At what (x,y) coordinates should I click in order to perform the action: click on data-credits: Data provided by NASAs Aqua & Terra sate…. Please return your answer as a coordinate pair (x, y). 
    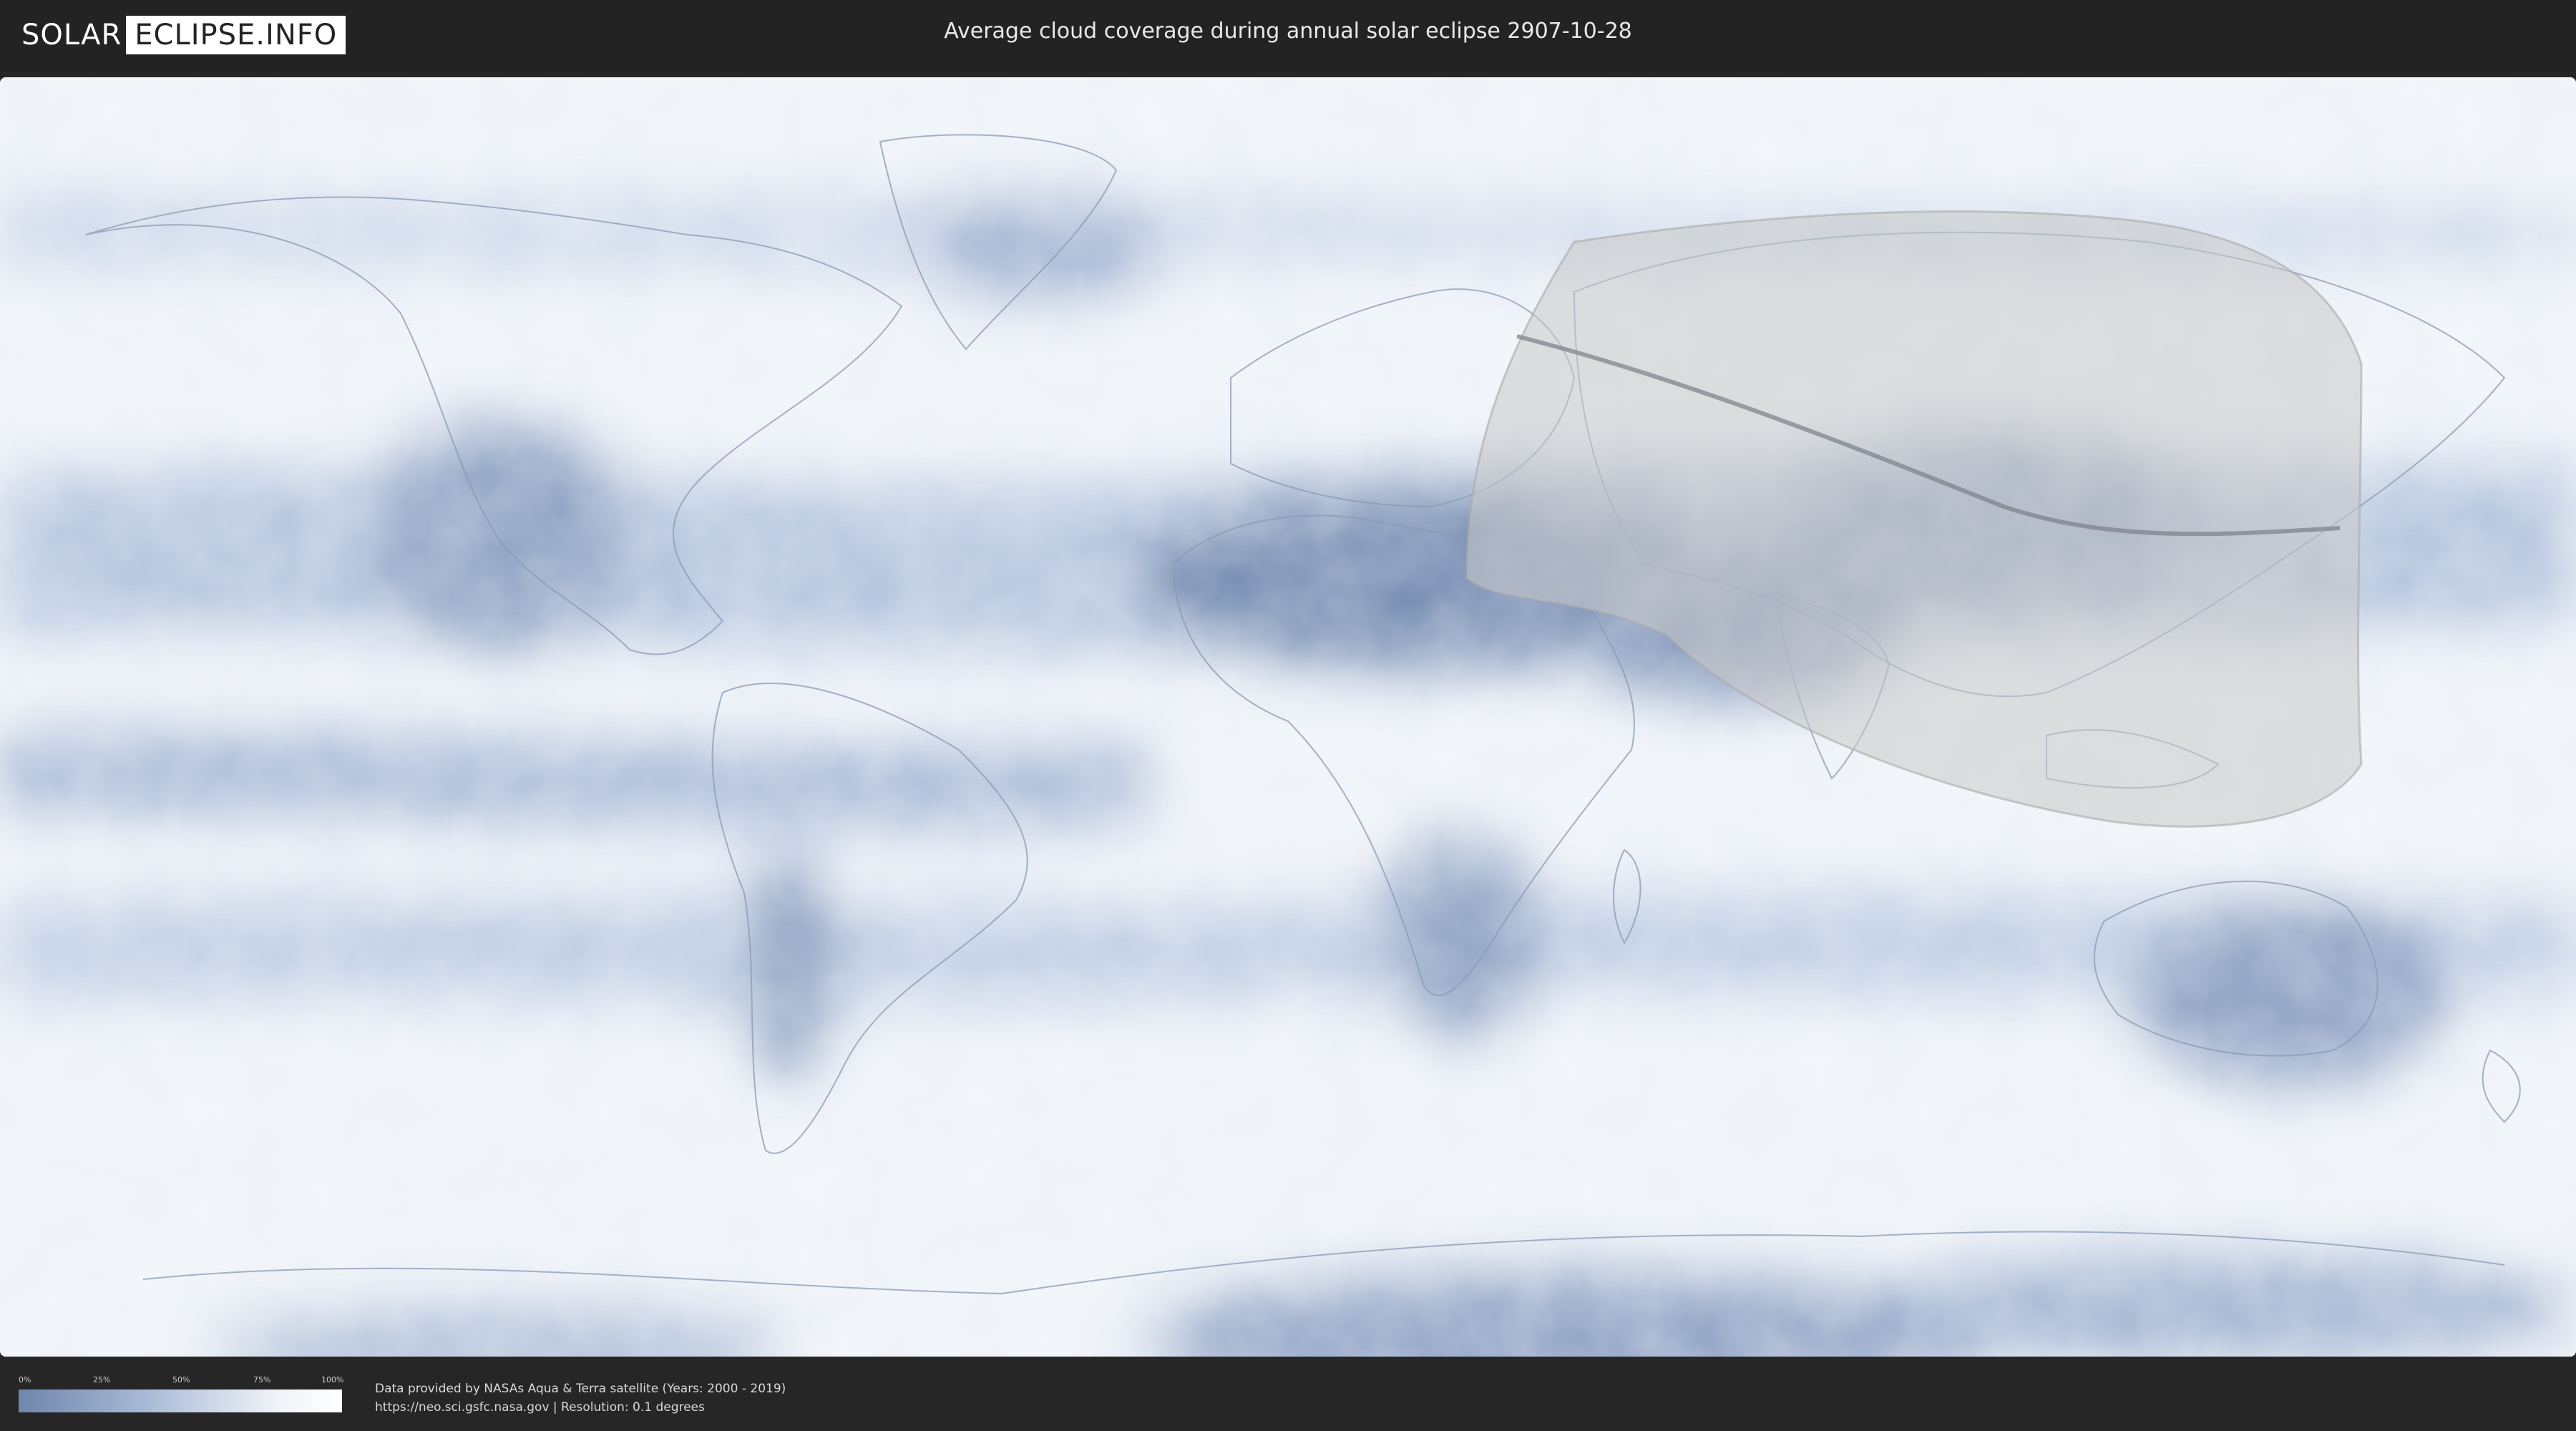
    Looking at the image, I should click on (580, 1398).